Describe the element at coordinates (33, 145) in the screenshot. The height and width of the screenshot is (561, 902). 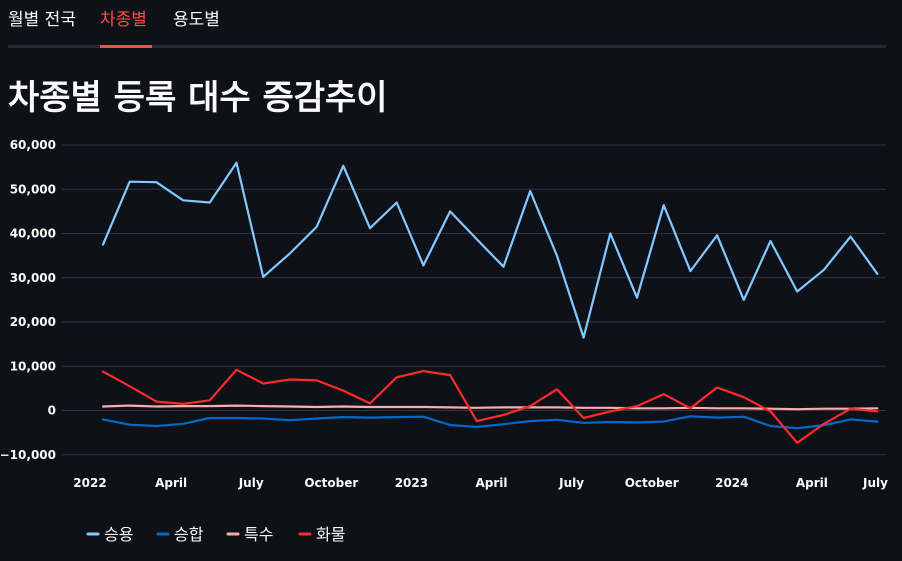
I see `y-tick-label: 60,000` at that location.